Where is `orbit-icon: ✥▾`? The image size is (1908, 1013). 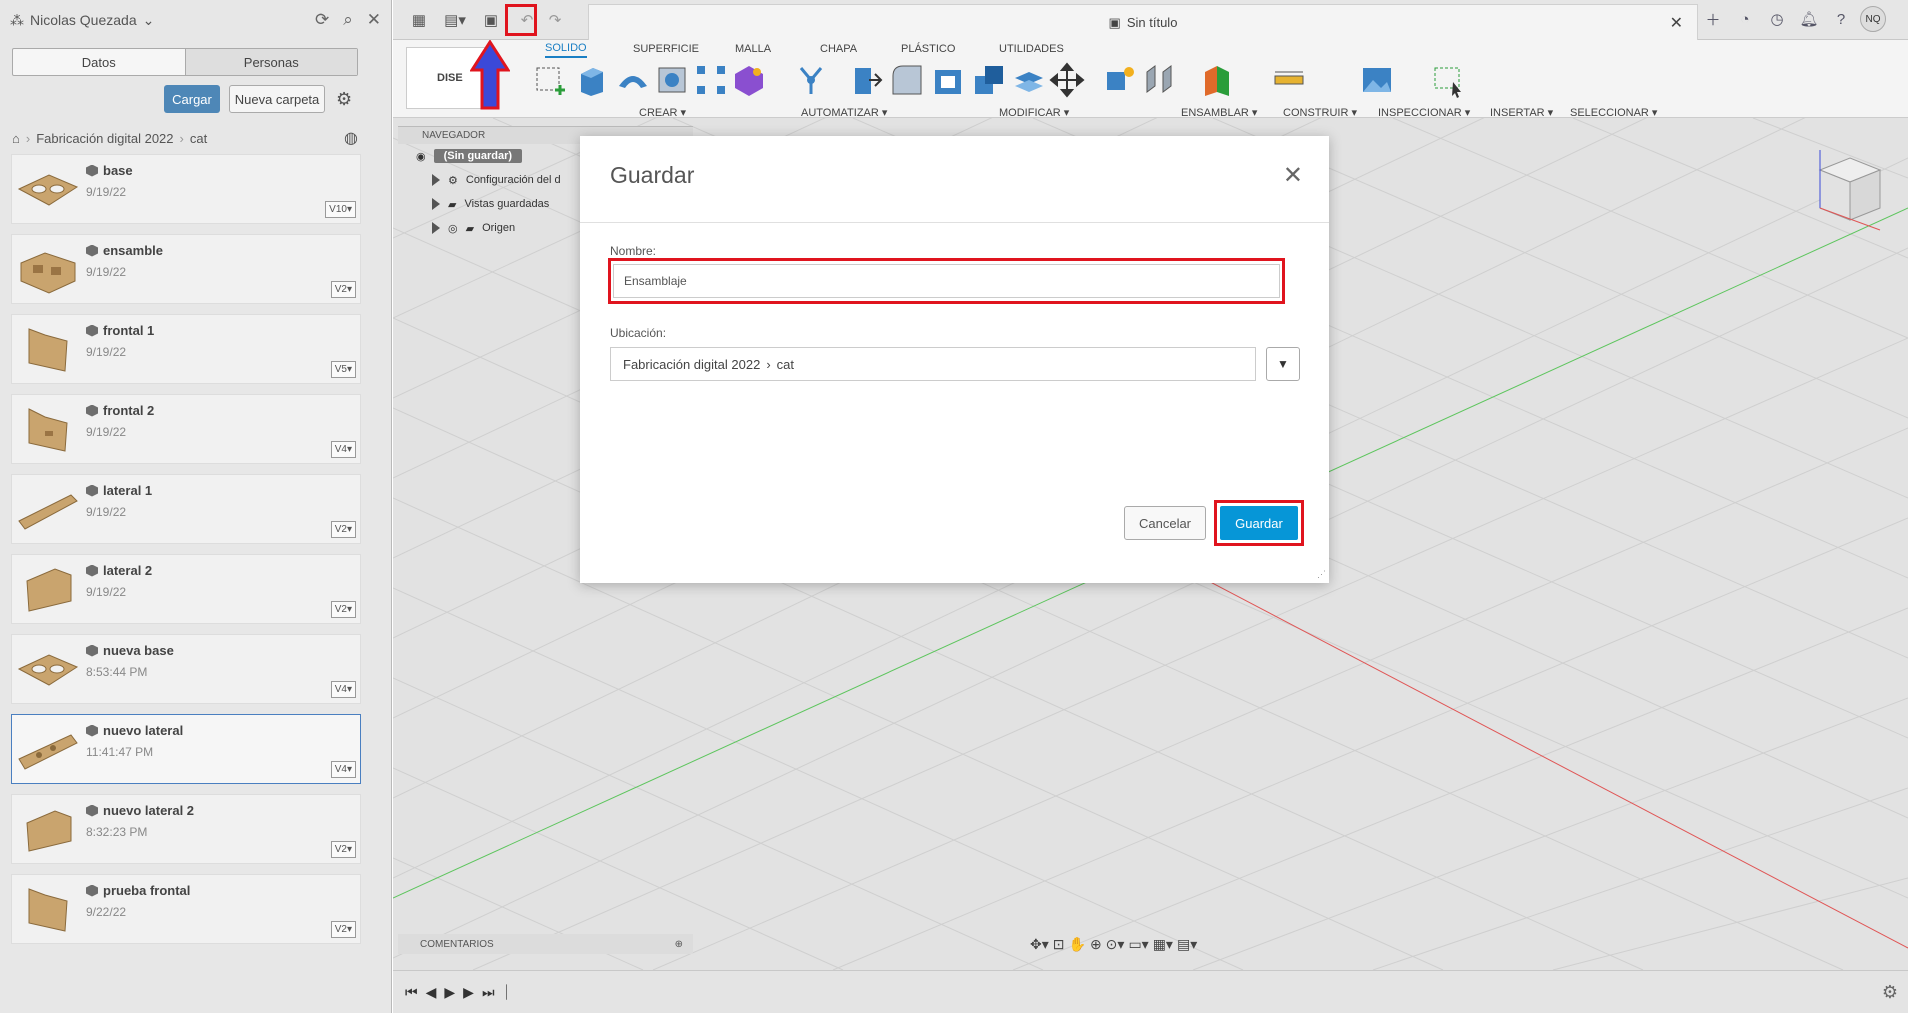 orbit-icon: ✥▾ is located at coordinates (1039, 944).